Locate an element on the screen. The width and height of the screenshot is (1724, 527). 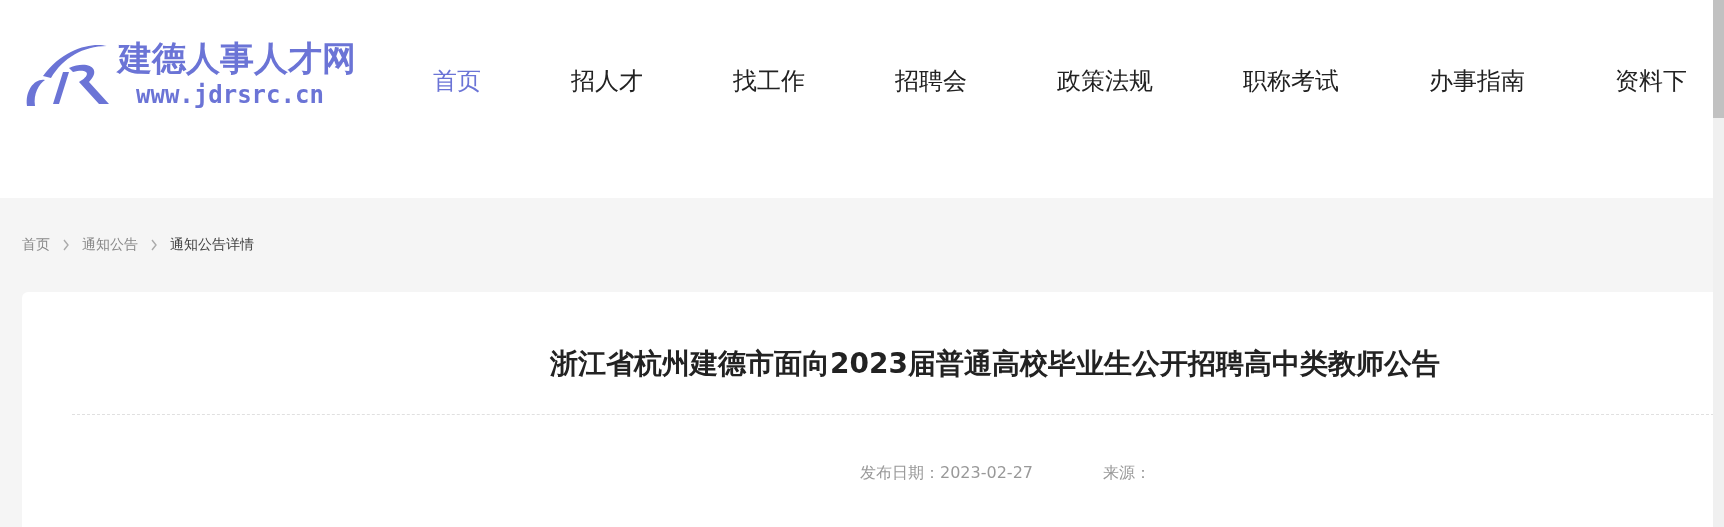
publish-date: 发布日期：2023-02-27 is located at coordinates (946, 473).